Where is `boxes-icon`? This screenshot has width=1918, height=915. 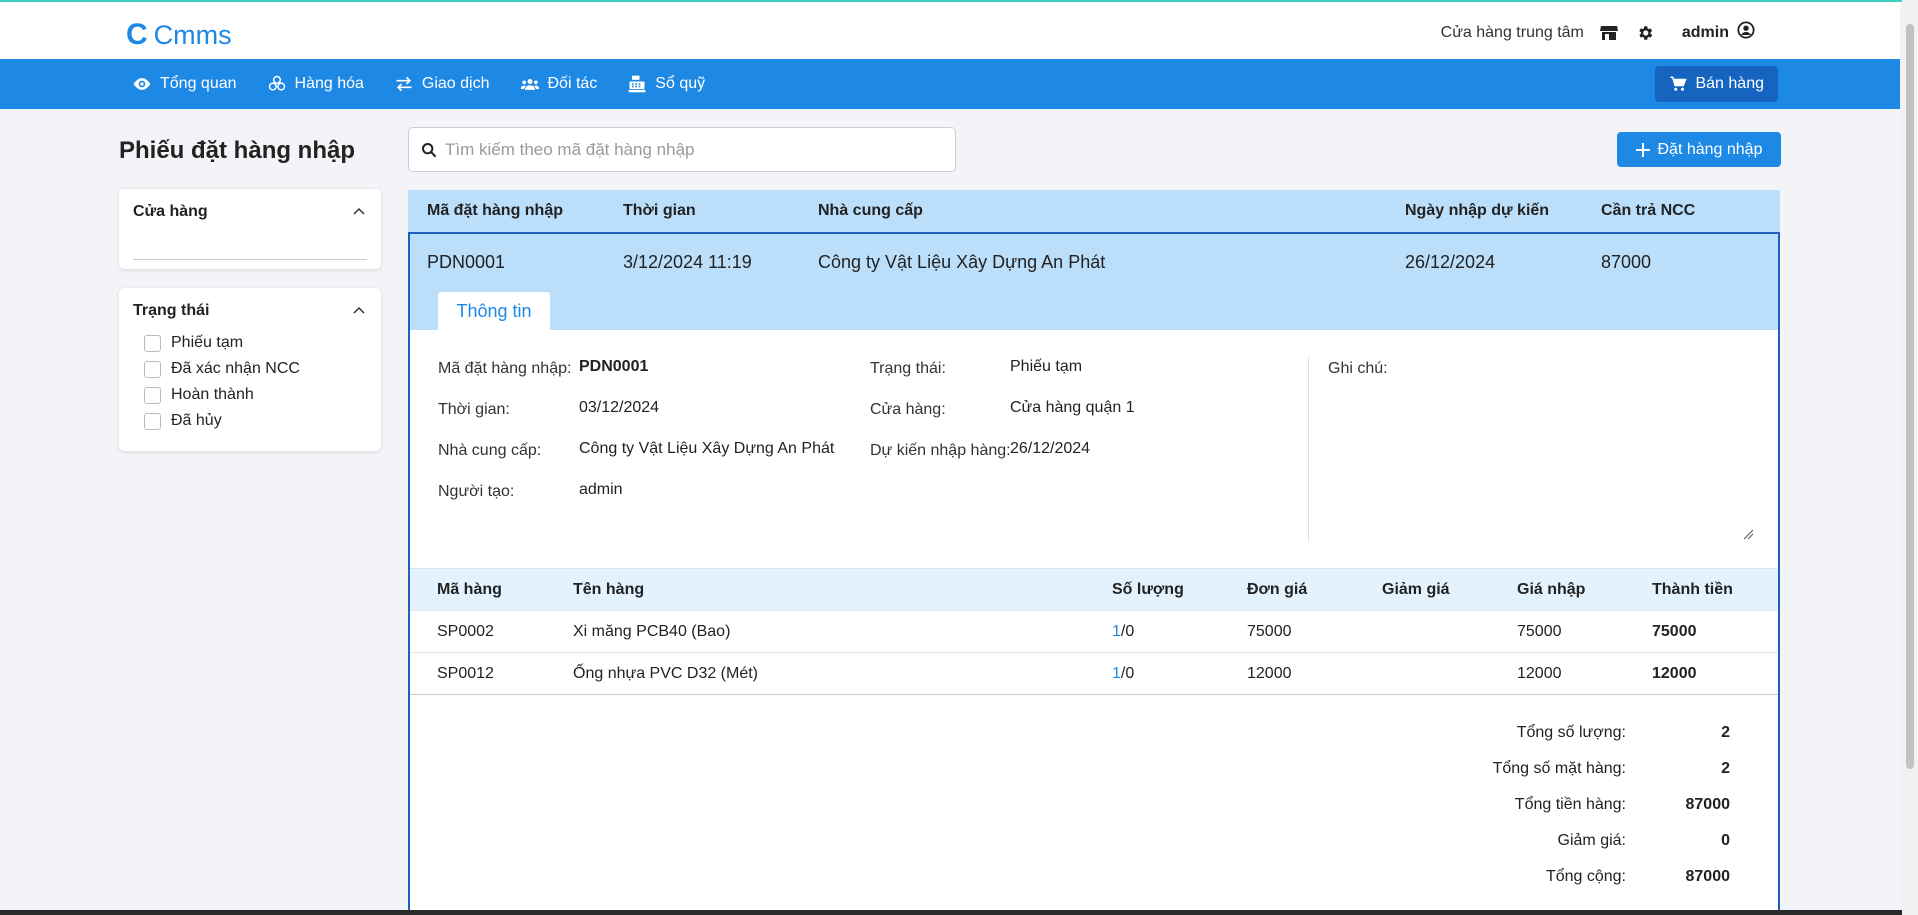 boxes-icon is located at coordinates (276, 83).